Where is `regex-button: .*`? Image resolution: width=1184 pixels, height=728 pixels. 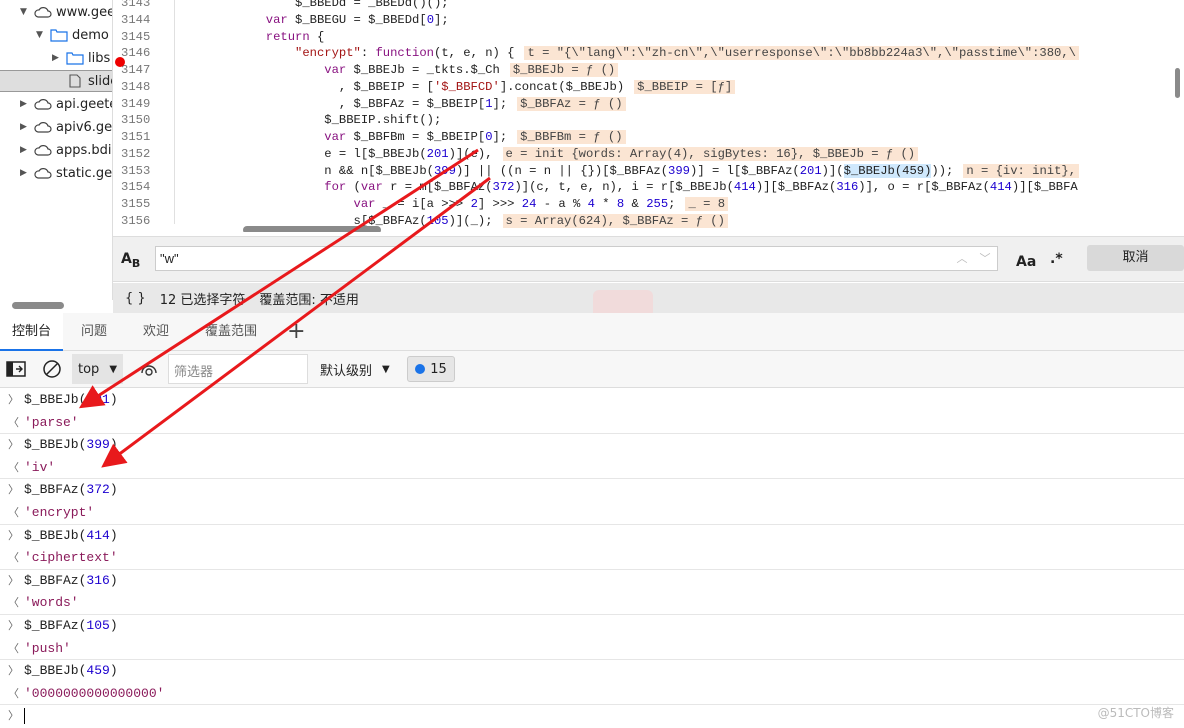
regex-button: .* is located at coordinates (1056, 259).